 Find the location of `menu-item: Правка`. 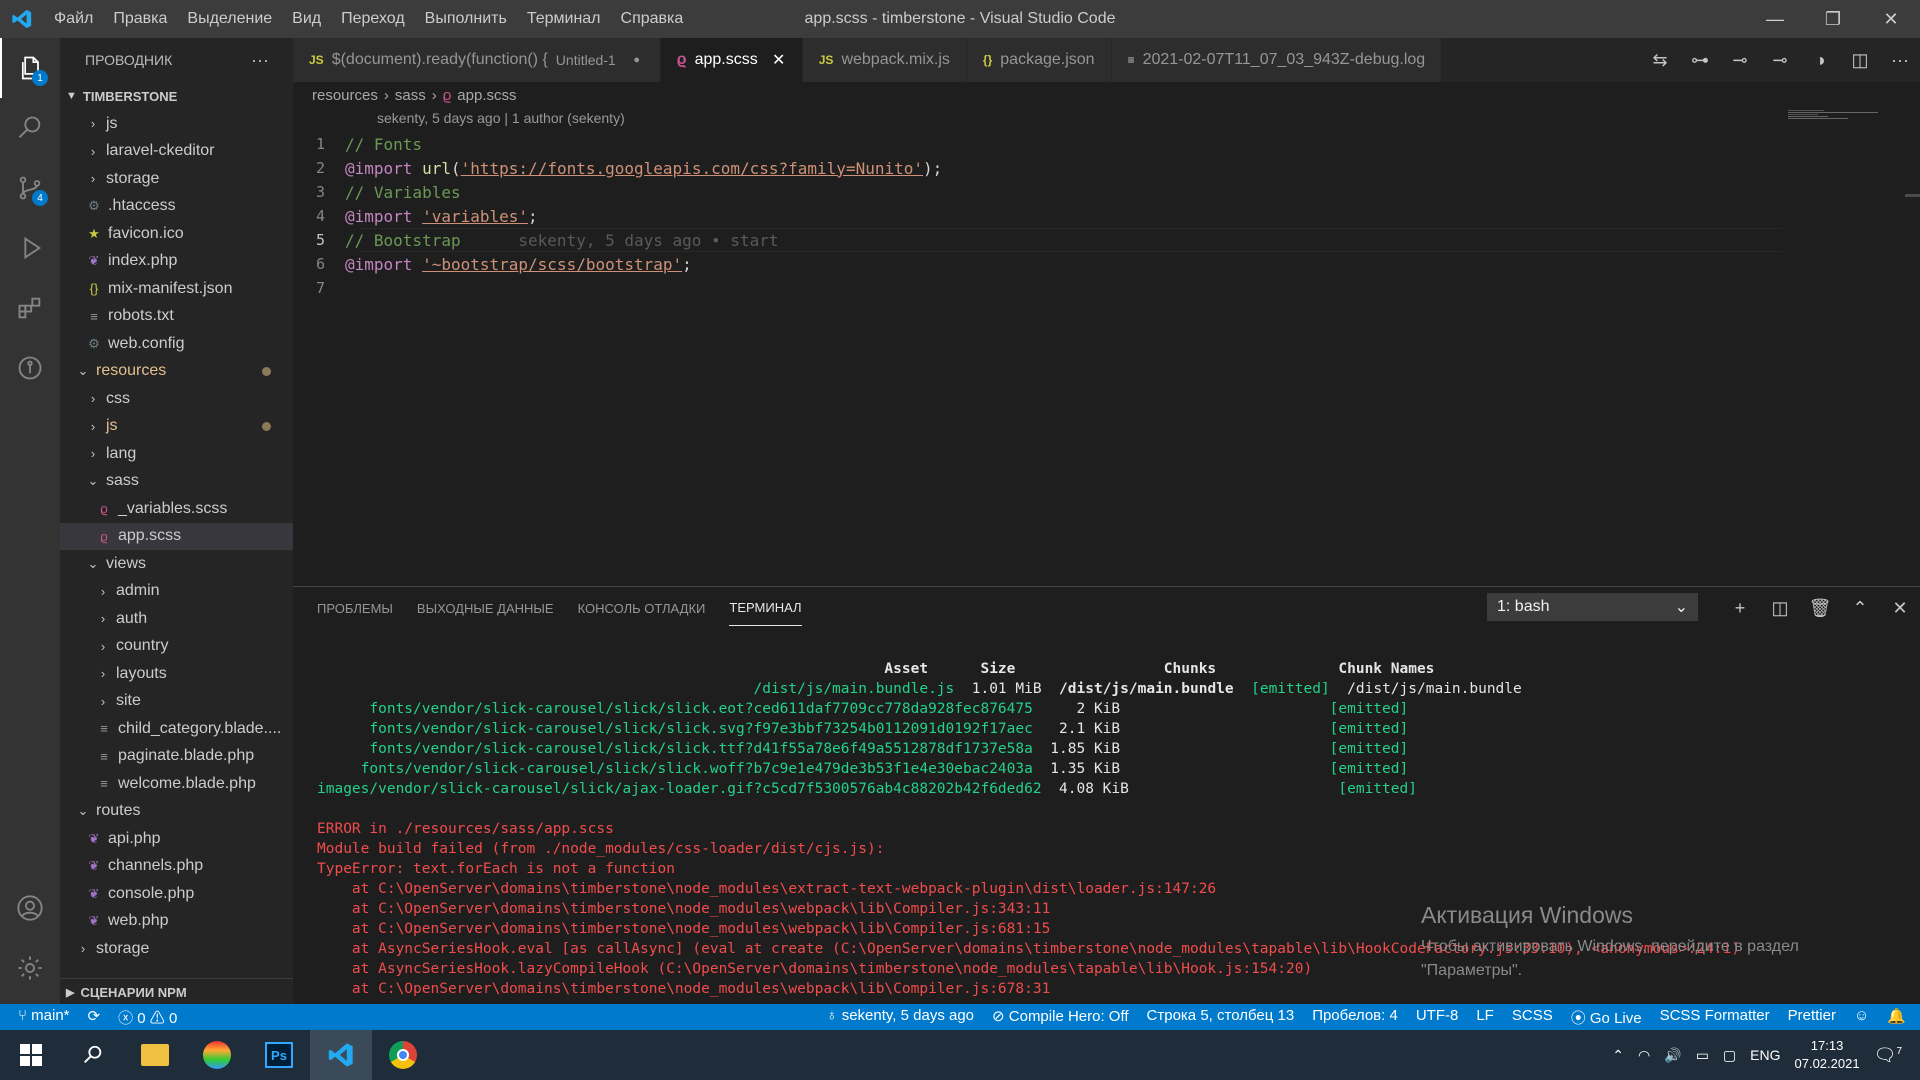

menu-item: Правка is located at coordinates (140, 18).